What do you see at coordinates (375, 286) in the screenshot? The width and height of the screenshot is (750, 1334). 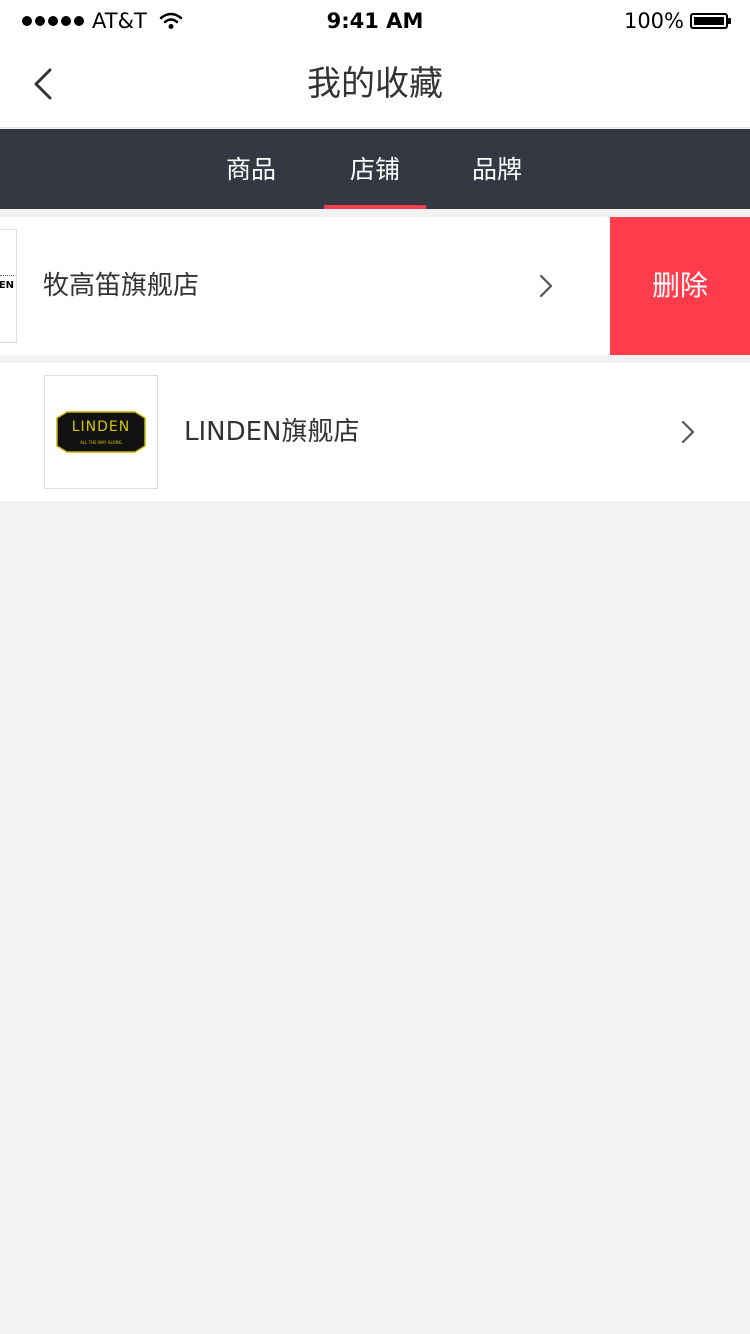 I see `store-row: EN 牧高笛旗舰店 删除` at bounding box center [375, 286].